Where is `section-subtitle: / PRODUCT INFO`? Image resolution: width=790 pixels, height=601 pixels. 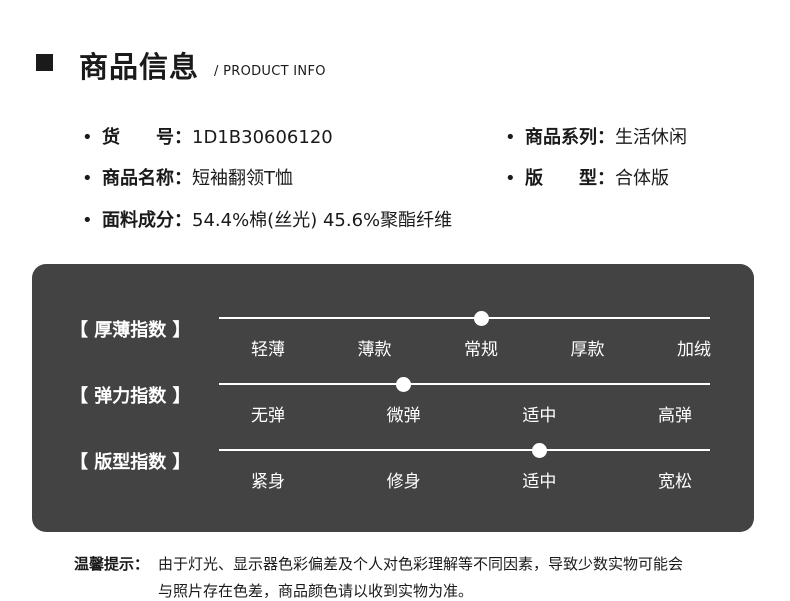
section-subtitle: / PRODUCT INFO is located at coordinates (270, 71).